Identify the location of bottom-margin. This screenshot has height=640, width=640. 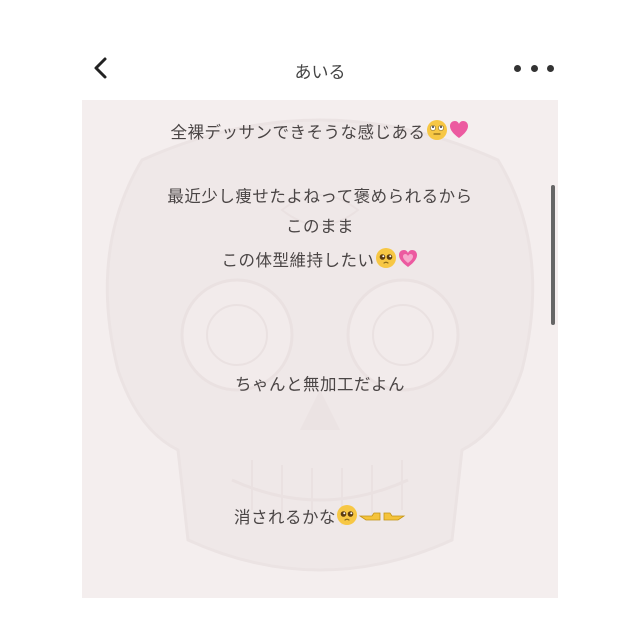
(320, 619).